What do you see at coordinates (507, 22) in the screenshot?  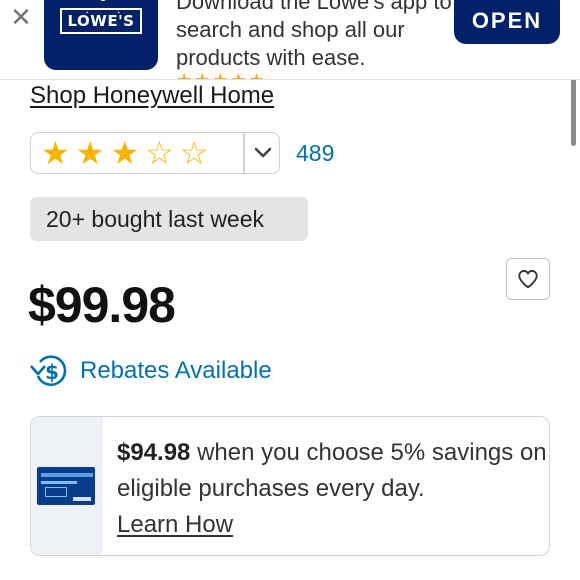 I see `open-app-button: OPEN` at bounding box center [507, 22].